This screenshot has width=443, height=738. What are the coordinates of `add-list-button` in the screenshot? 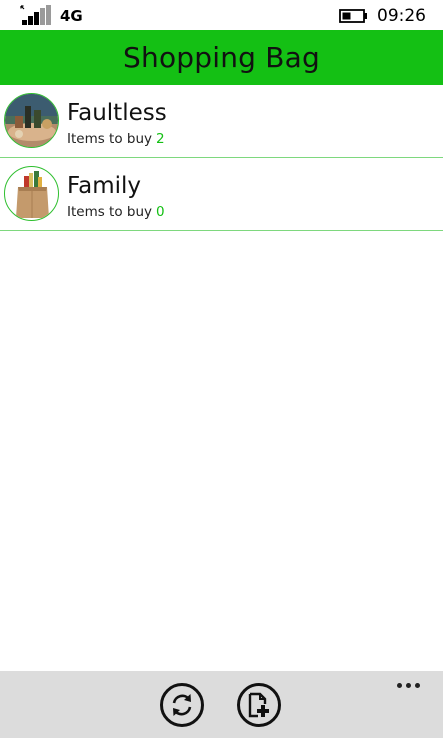 It's located at (259, 705).